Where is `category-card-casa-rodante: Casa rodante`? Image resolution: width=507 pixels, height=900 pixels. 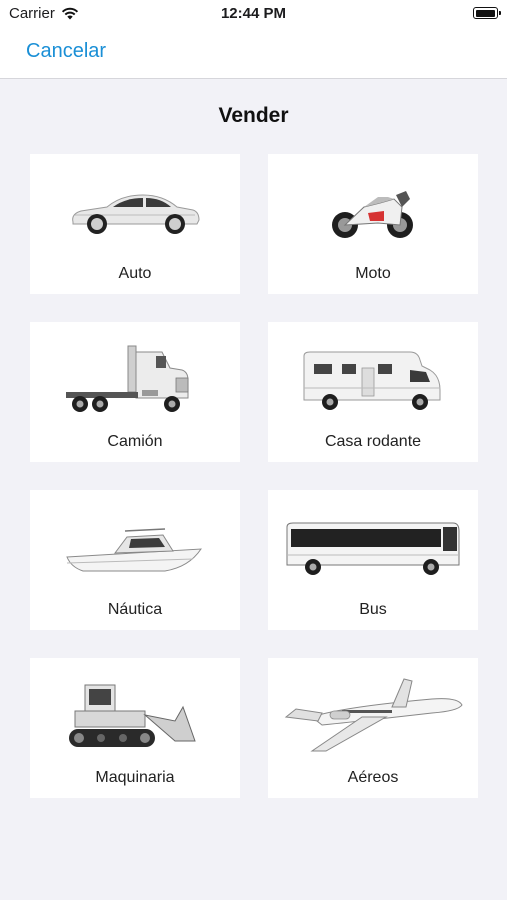
category-card-casa-rodante: Casa rodante is located at coordinates (373, 392).